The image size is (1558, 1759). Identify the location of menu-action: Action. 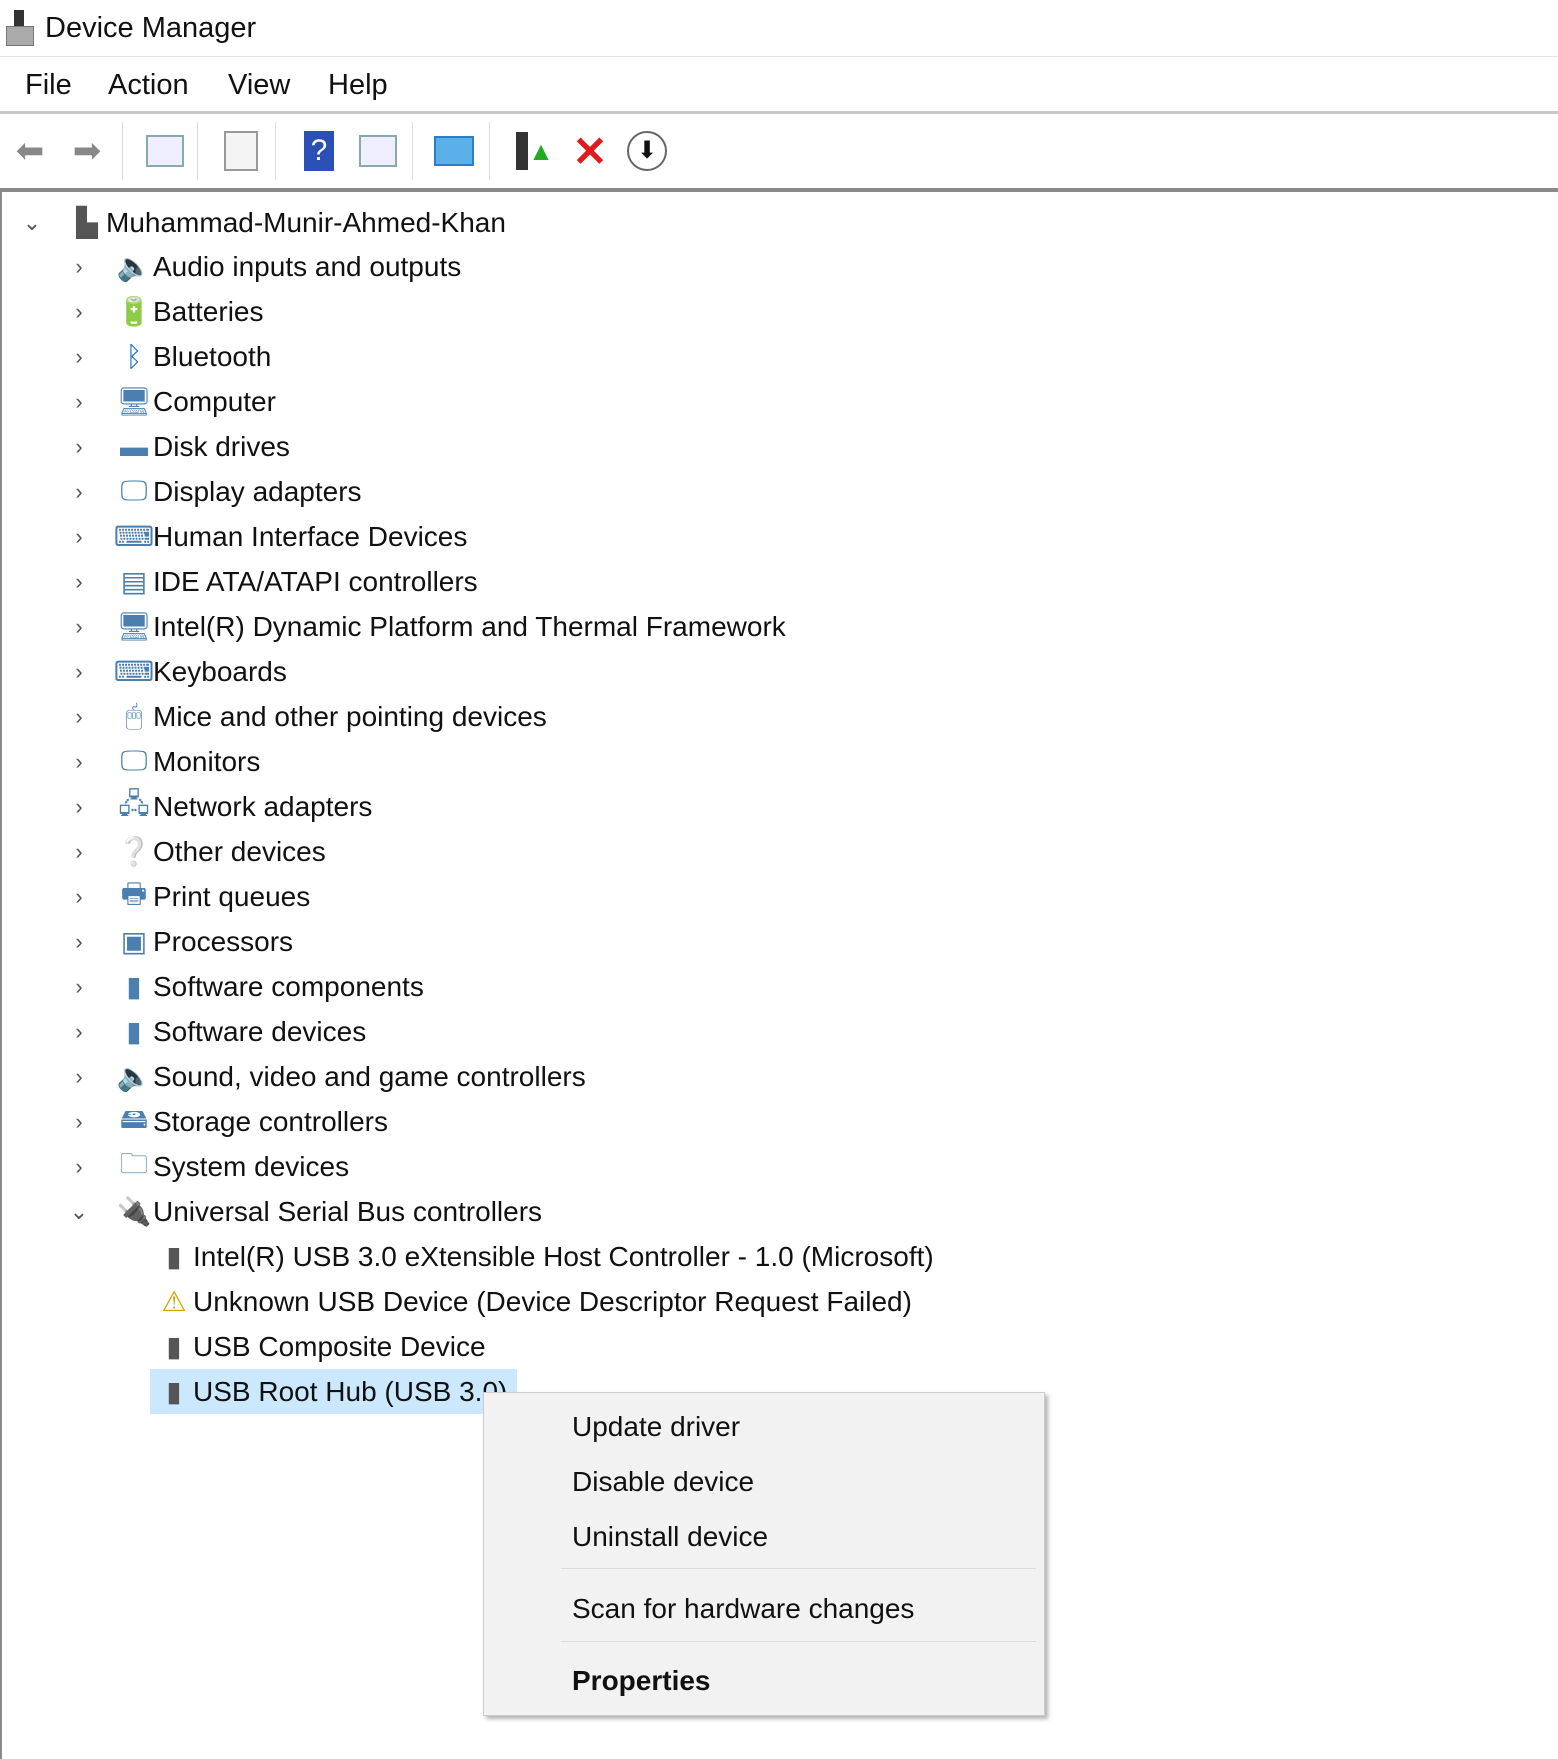
(148, 85).